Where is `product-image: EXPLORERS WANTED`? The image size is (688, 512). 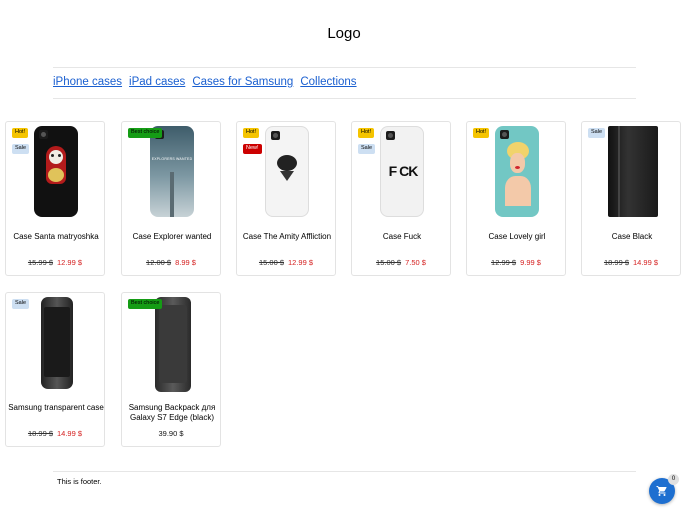 product-image: EXPLORERS WANTED is located at coordinates (172, 171).